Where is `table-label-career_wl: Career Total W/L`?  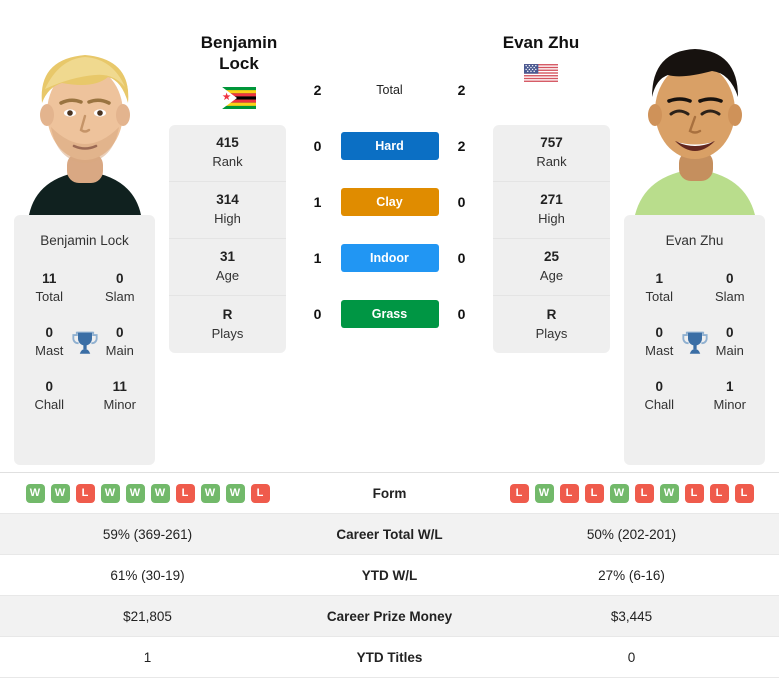
table-label-career_wl: Career Total W/L is located at coordinates (389, 534).